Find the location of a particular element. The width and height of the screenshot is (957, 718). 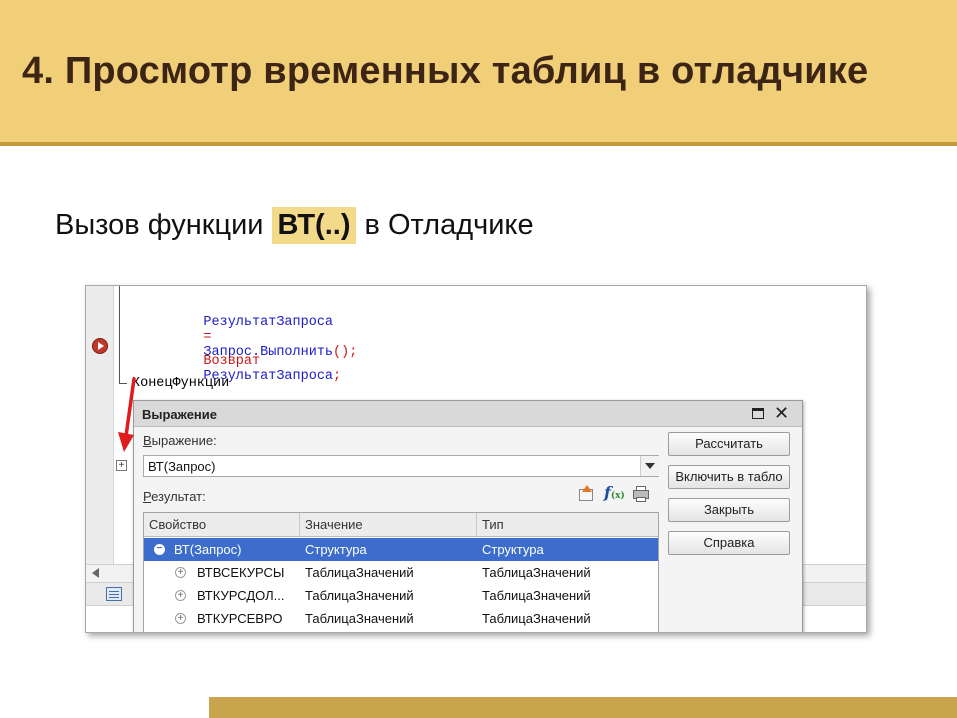

slide-title: 4. Просмотр временных таблиц в отладчике is located at coordinates (445, 71).